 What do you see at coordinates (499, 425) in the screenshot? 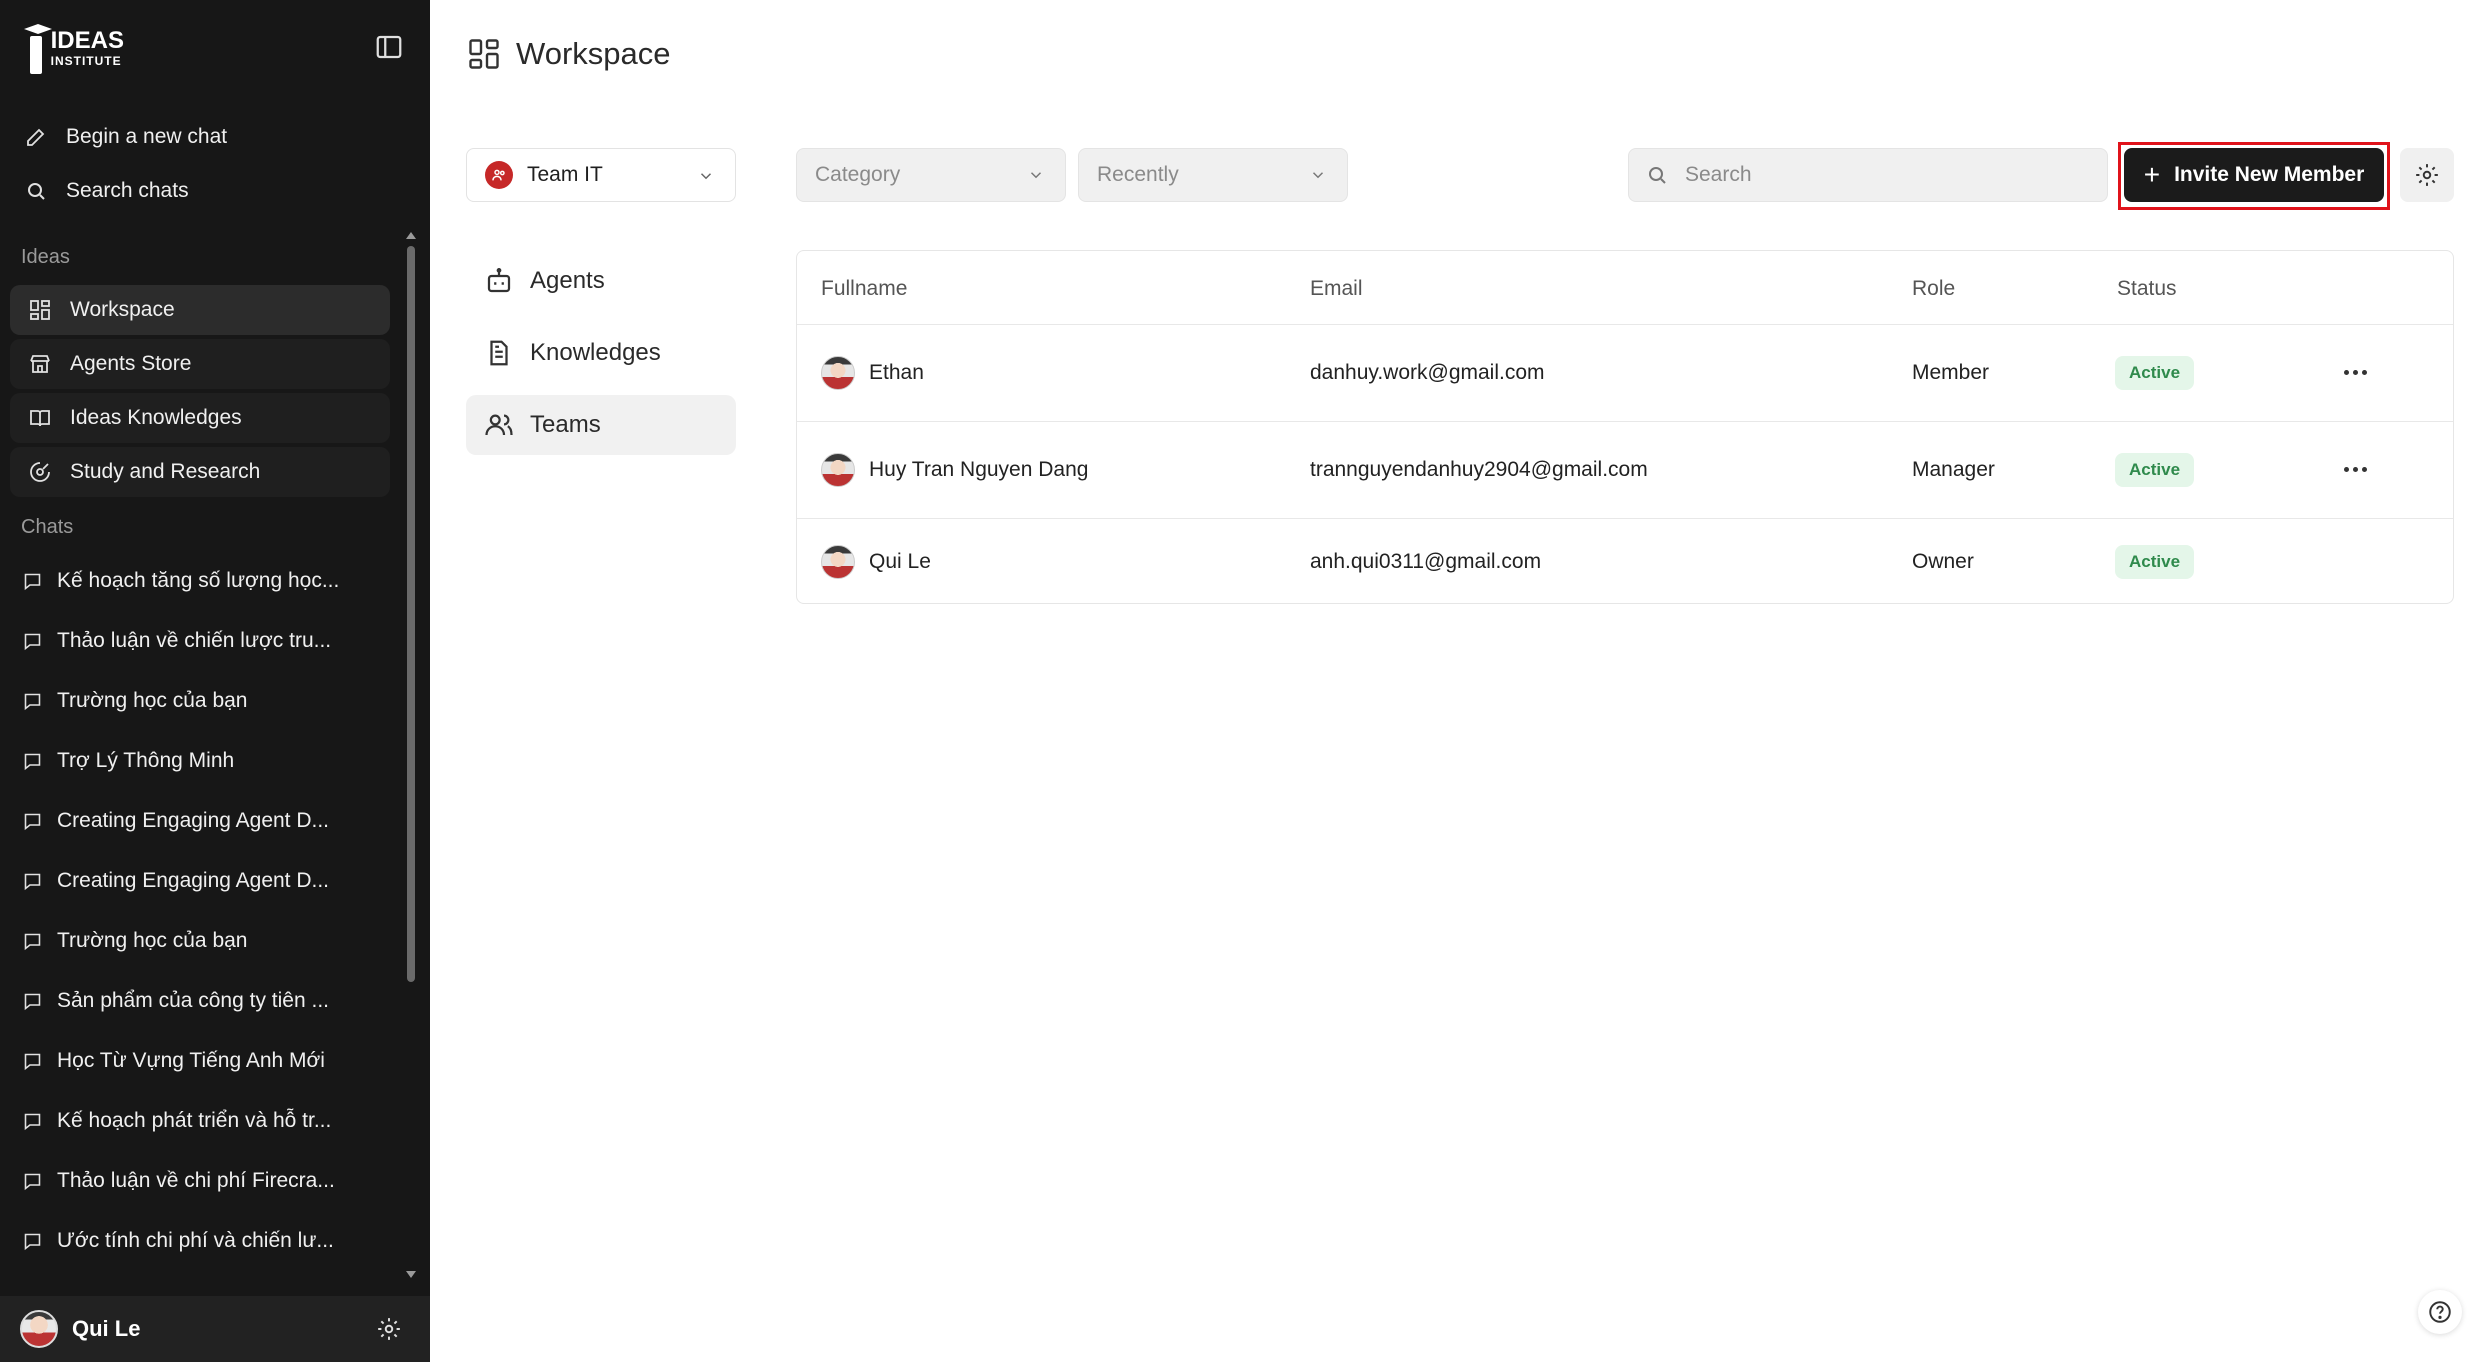
I see `users-icon` at bounding box center [499, 425].